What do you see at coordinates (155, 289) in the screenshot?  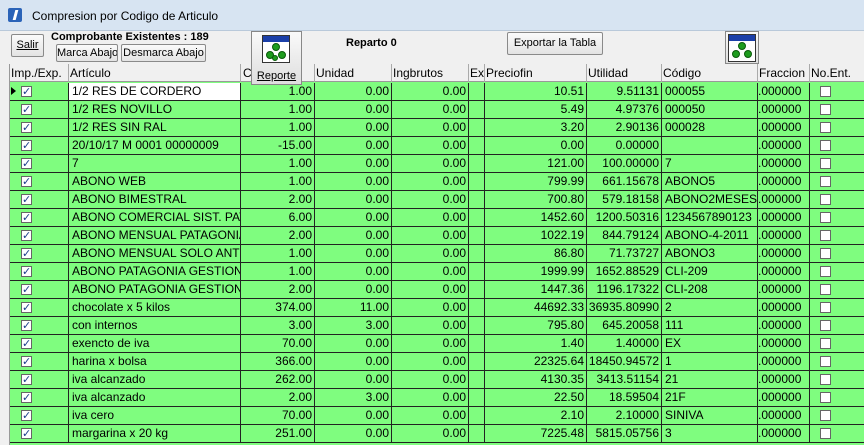 I see `cell-art: ABONO PATAGONIA GESTION` at bounding box center [155, 289].